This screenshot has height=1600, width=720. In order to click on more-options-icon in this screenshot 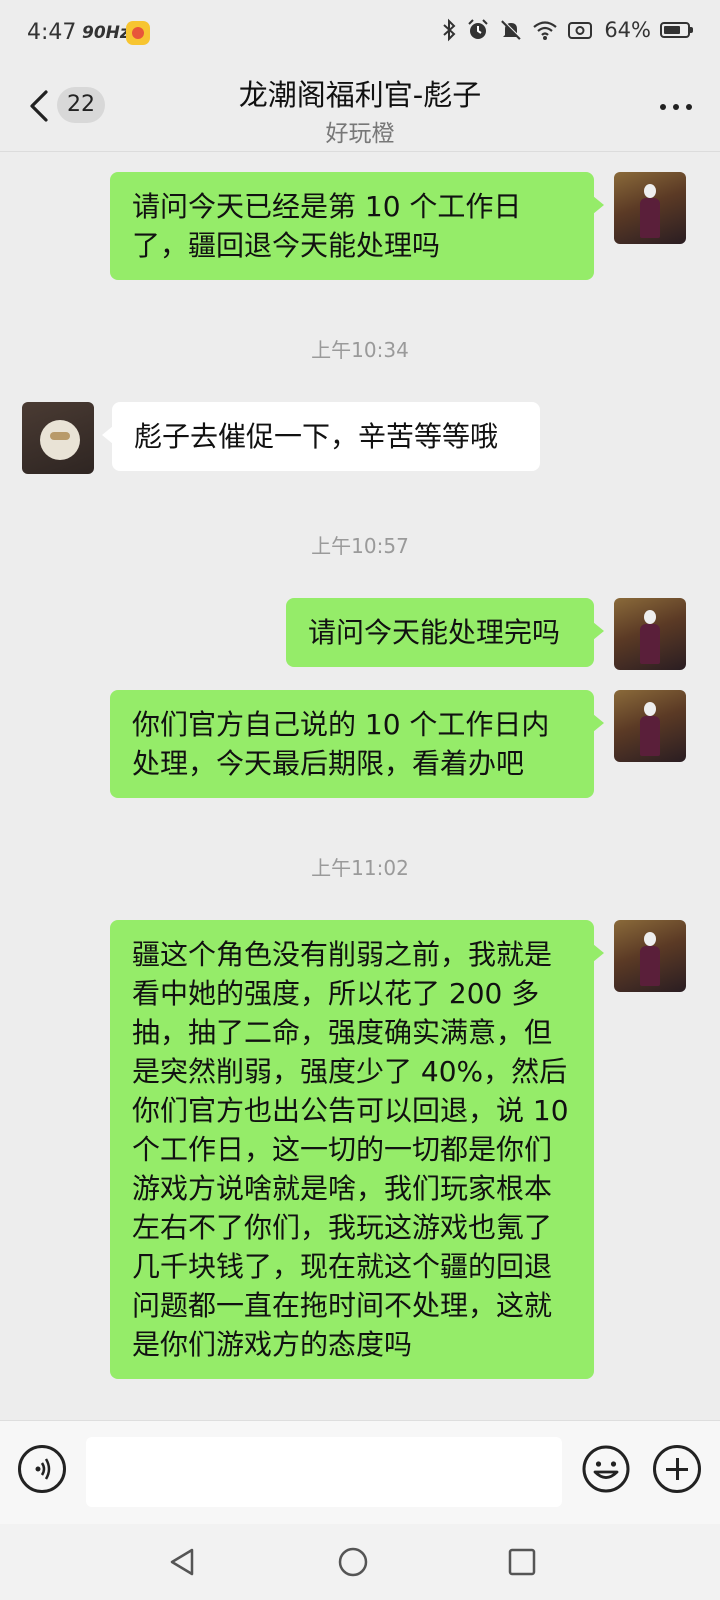, I will do `click(676, 107)`.